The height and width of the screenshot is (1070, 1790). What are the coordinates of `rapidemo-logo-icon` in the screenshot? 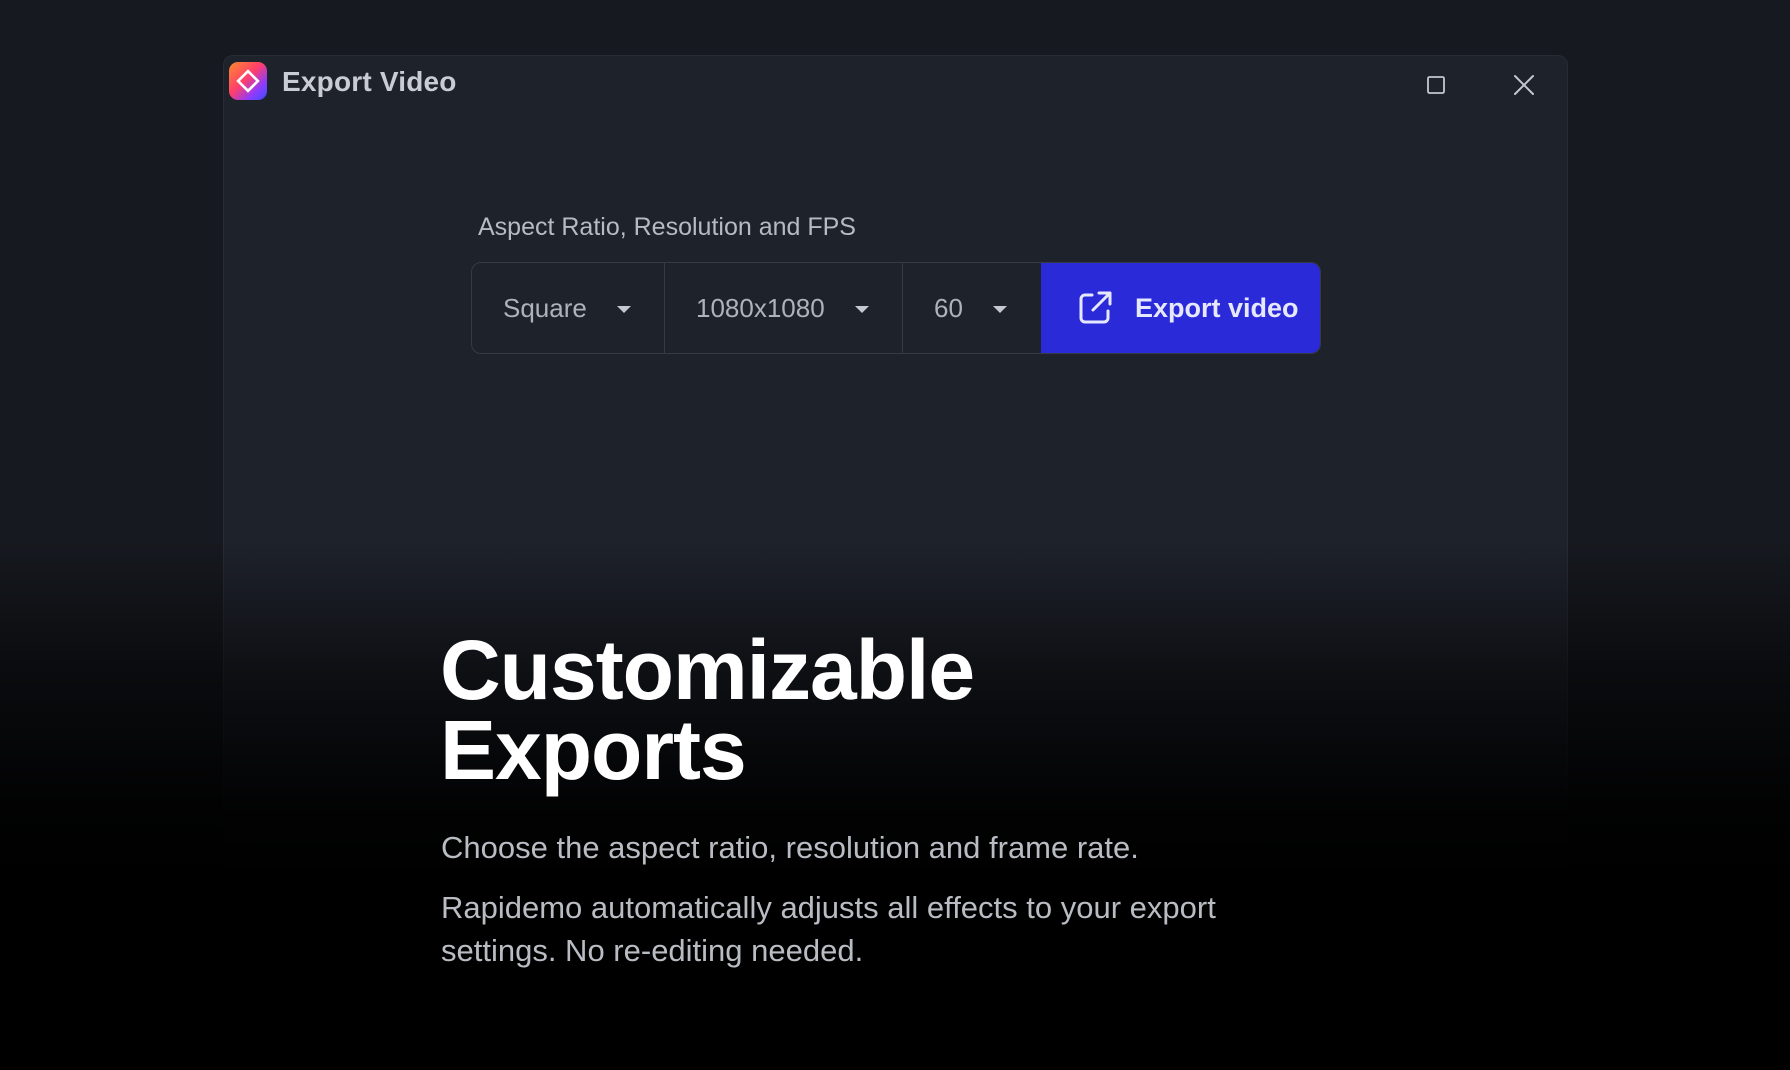 It's located at (248, 81).